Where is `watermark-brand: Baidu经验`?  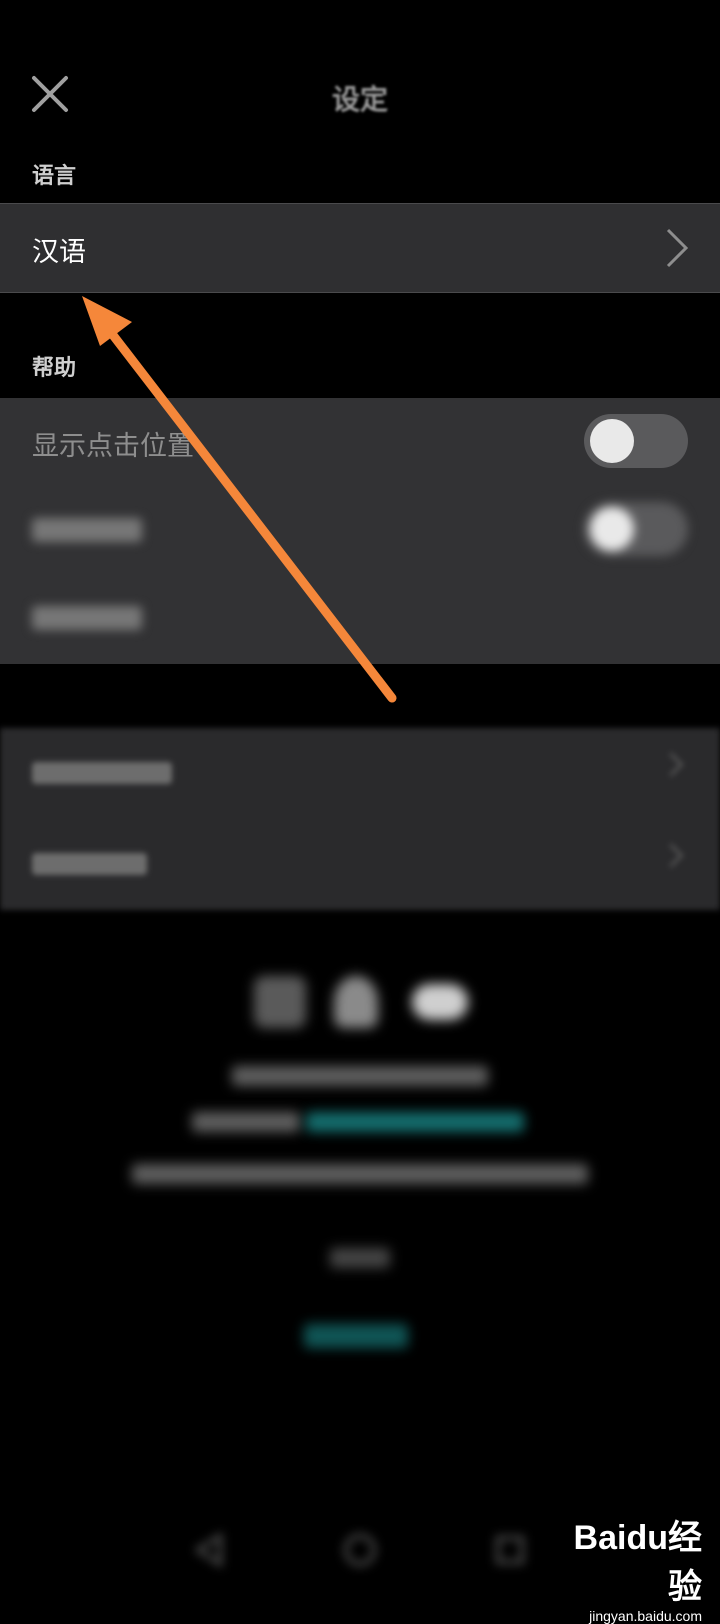
watermark-brand: Baidu经验 is located at coordinates (637, 1562).